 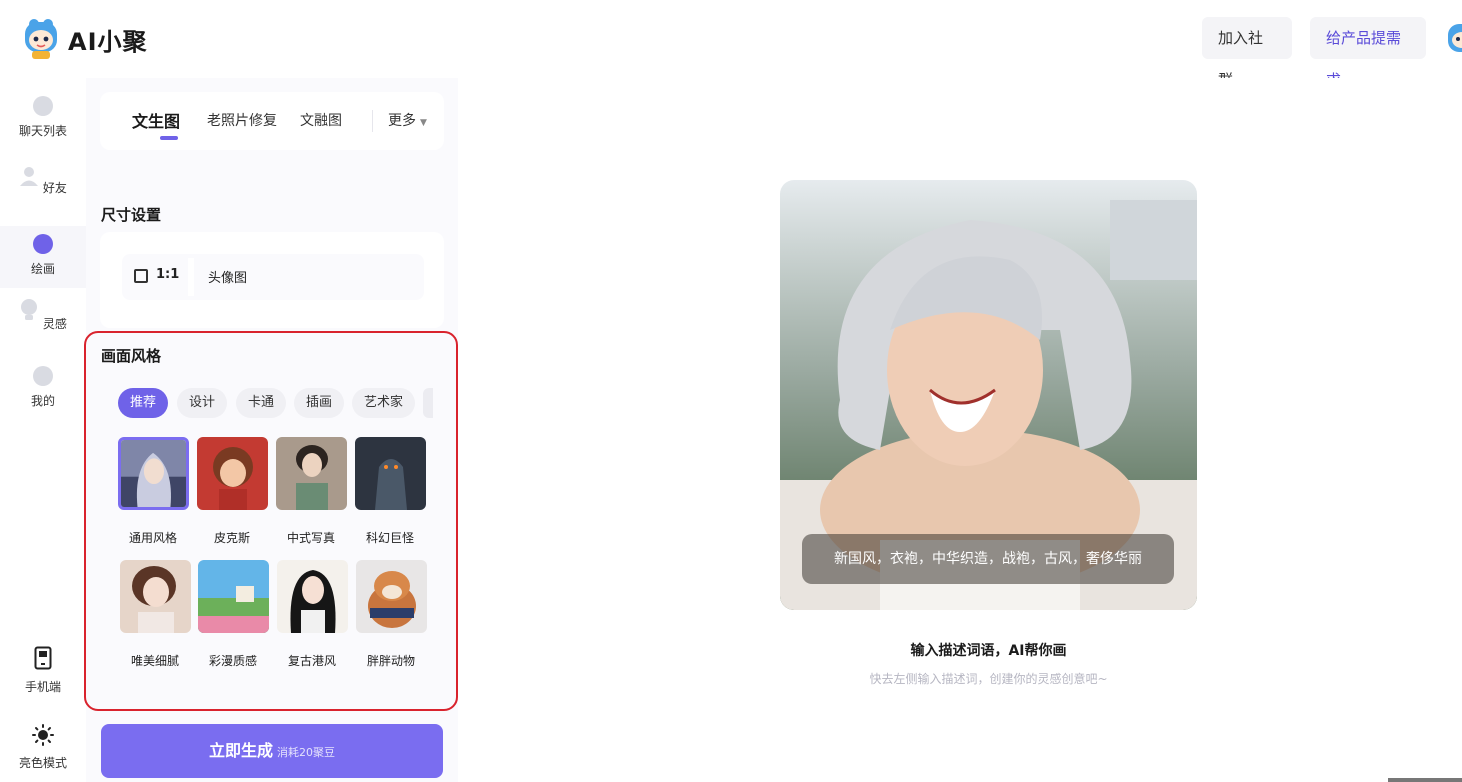 What do you see at coordinates (312, 596) in the screenshot?
I see `retro-hk-thumbnail` at bounding box center [312, 596].